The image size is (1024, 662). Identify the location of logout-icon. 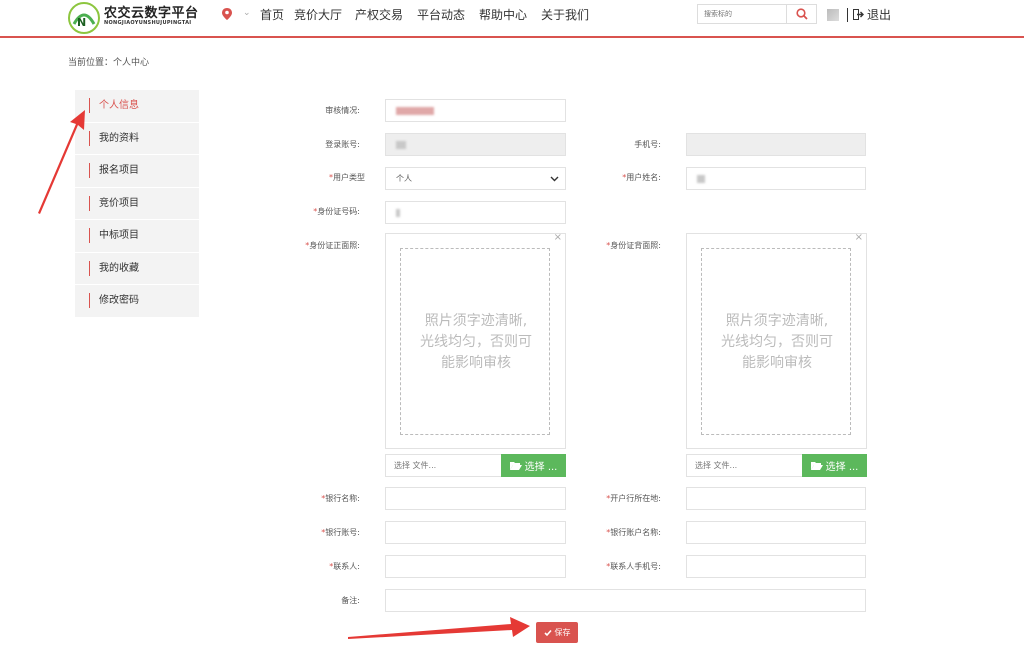
(858, 14).